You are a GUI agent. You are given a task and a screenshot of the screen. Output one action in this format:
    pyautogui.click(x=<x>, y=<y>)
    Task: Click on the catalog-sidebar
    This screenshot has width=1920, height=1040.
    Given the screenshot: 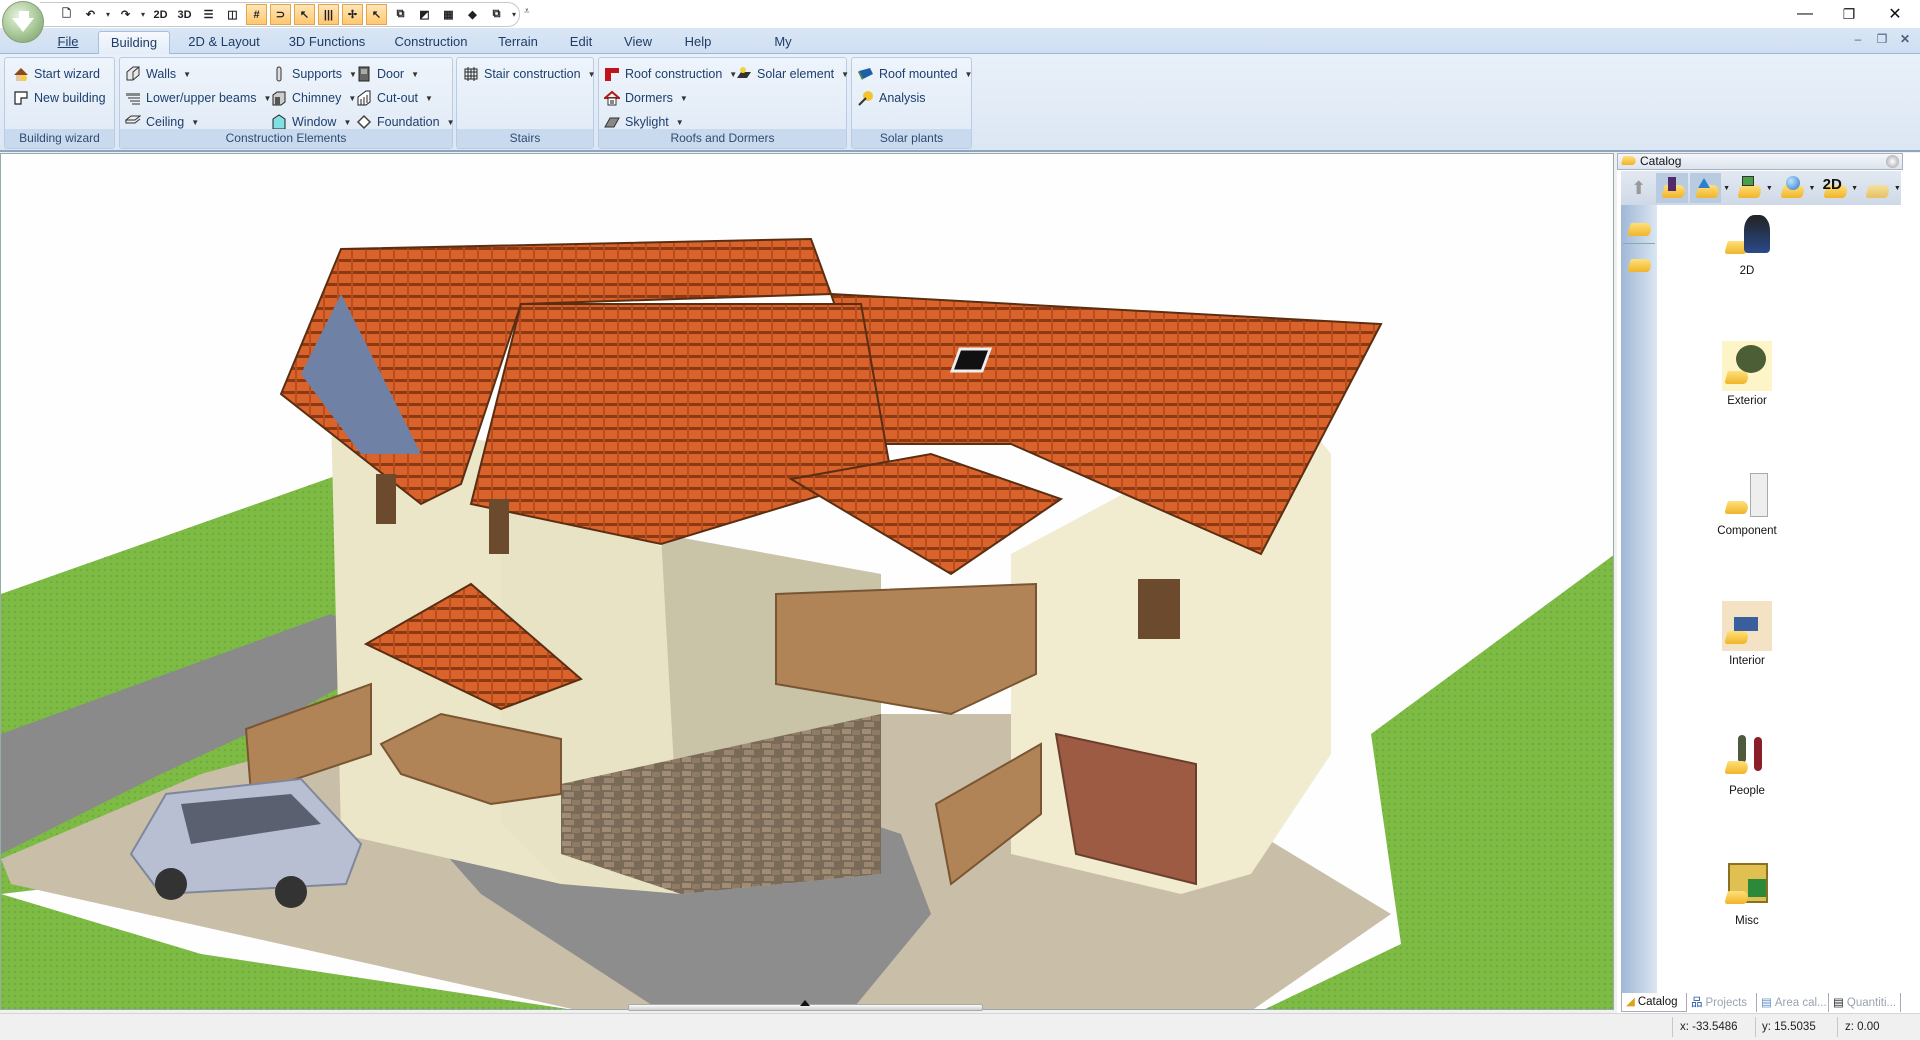 What is the action you would take?
    pyautogui.click(x=1639, y=600)
    